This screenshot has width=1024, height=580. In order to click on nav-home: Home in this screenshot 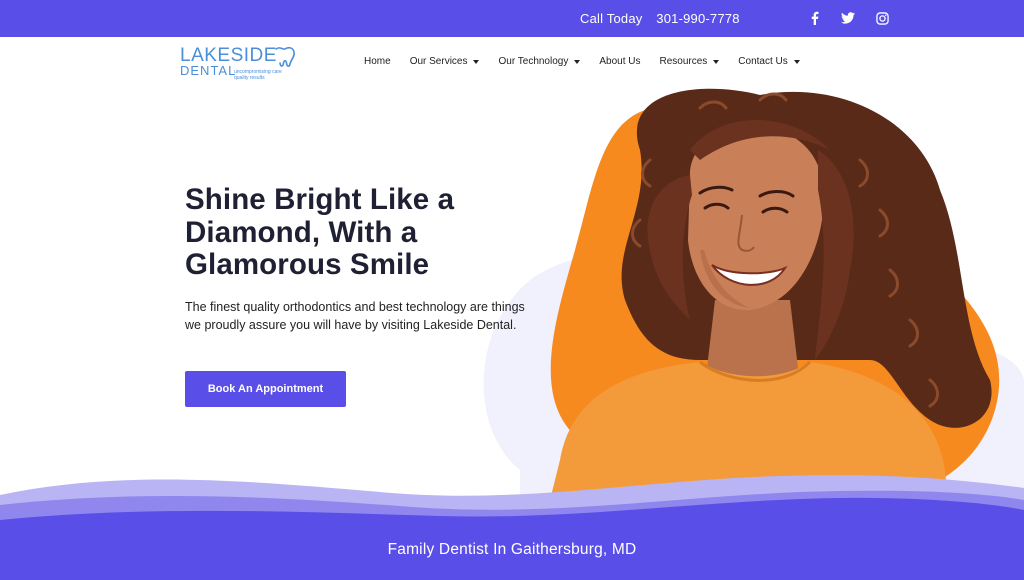, I will do `click(377, 61)`.